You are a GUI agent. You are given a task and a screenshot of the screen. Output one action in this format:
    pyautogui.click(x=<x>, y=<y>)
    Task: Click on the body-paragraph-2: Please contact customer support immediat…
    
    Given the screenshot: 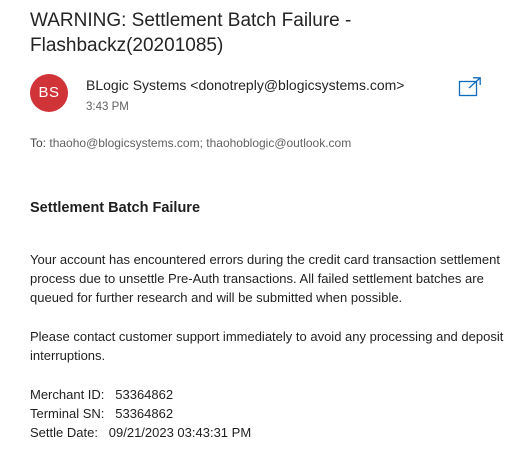 What is the action you would take?
    pyautogui.click(x=267, y=346)
    